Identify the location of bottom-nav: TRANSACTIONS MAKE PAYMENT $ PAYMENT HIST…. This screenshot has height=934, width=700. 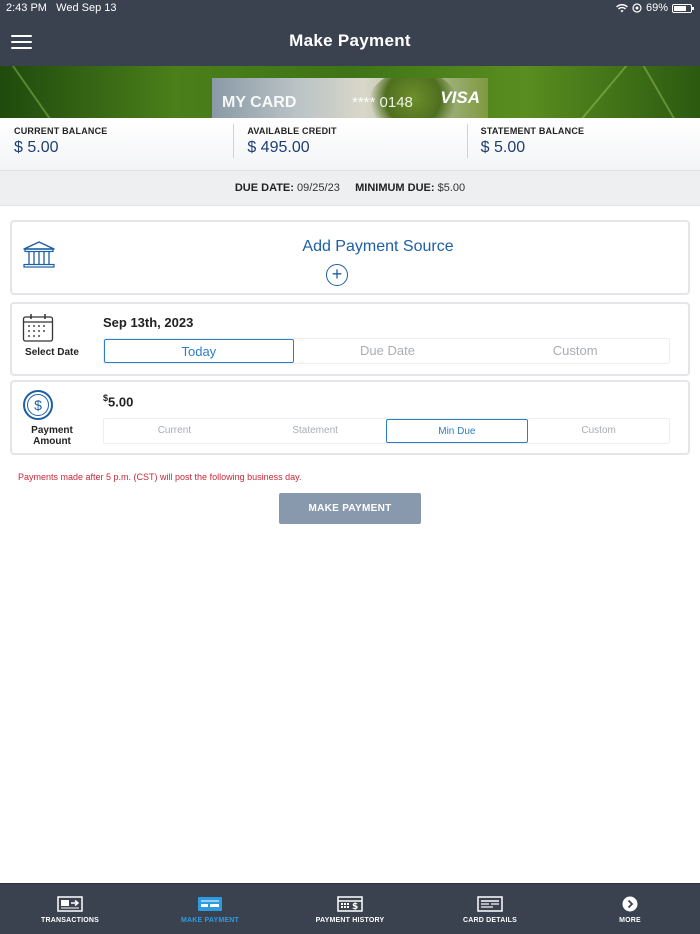
(350, 908).